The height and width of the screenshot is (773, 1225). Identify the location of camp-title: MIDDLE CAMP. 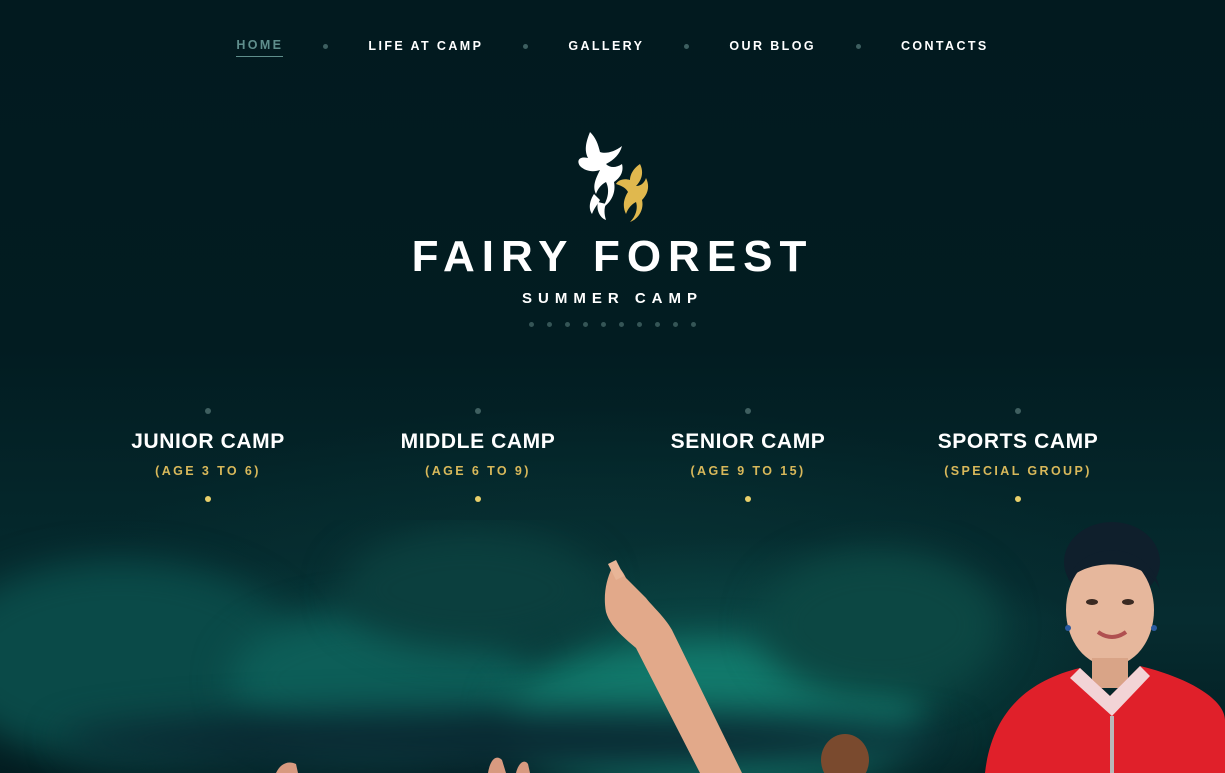
(478, 442).